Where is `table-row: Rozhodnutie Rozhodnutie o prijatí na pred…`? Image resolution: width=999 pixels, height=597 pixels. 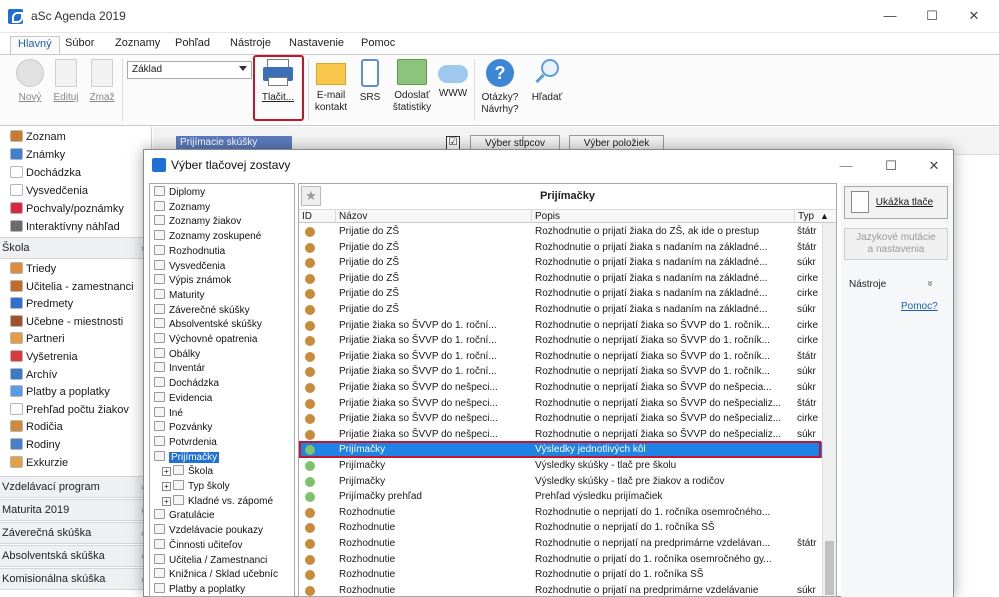
table-row: Rozhodnutie Rozhodnutie o prijatí na pred… is located at coordinates (560, 589).